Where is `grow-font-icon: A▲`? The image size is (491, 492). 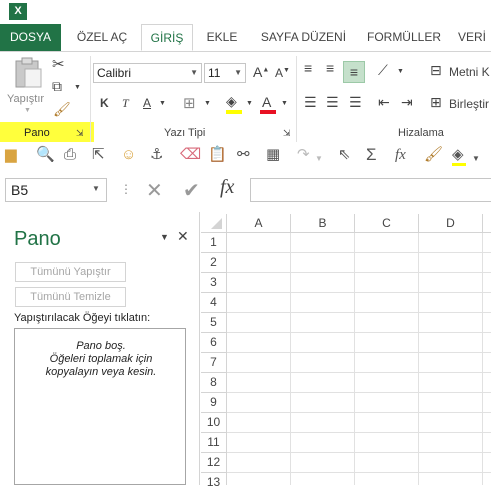 grow-font-icon: A▲ is located at coordinates (261, 72).